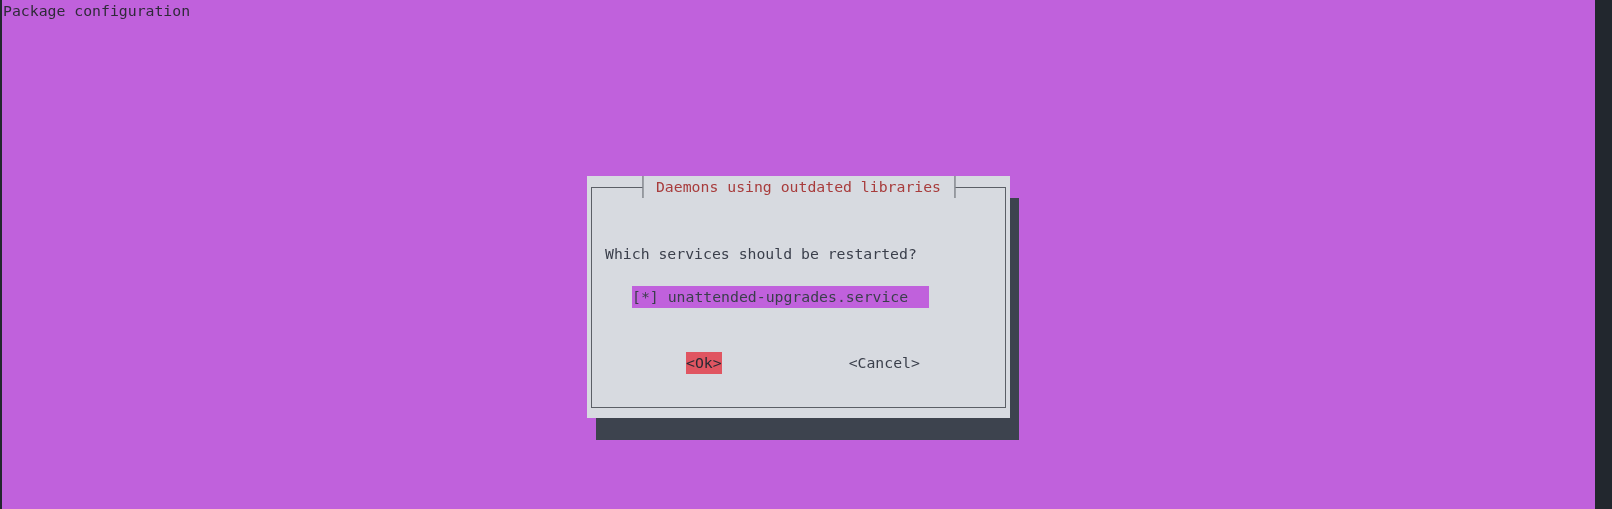  Describe the element at coordinates (884, 363) in the screenshot. I see `cancel-button: <Cancel>` at that location.